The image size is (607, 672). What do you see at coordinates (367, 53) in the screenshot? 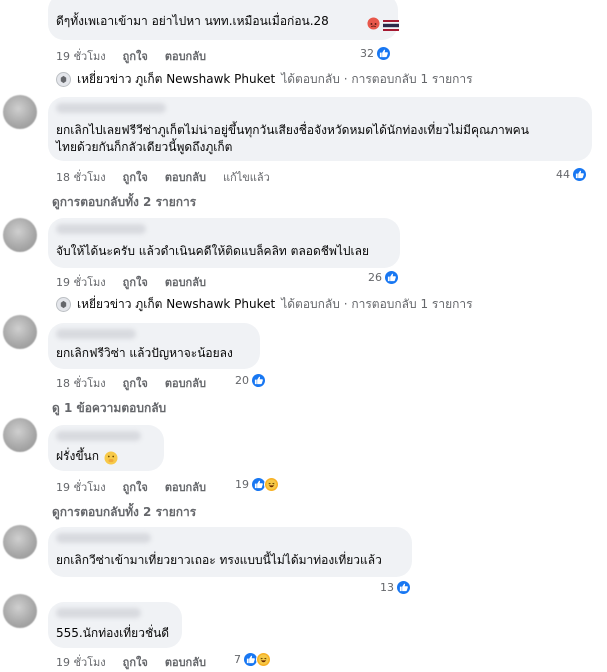
I see `reaction-number: 32` at bounding box center [367, 53].